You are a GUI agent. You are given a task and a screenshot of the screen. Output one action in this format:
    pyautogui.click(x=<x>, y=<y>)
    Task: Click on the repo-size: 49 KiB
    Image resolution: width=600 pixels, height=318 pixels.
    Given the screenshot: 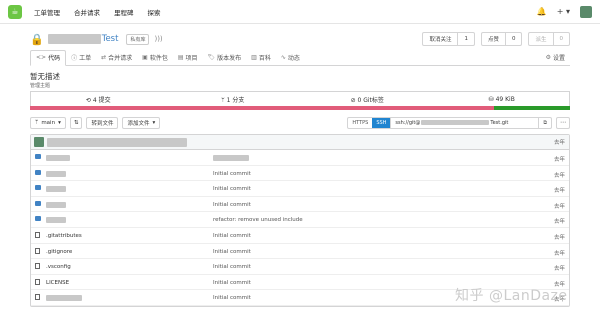 What is the action you would take?
    pyautogui.click(x=505, y=99)
    